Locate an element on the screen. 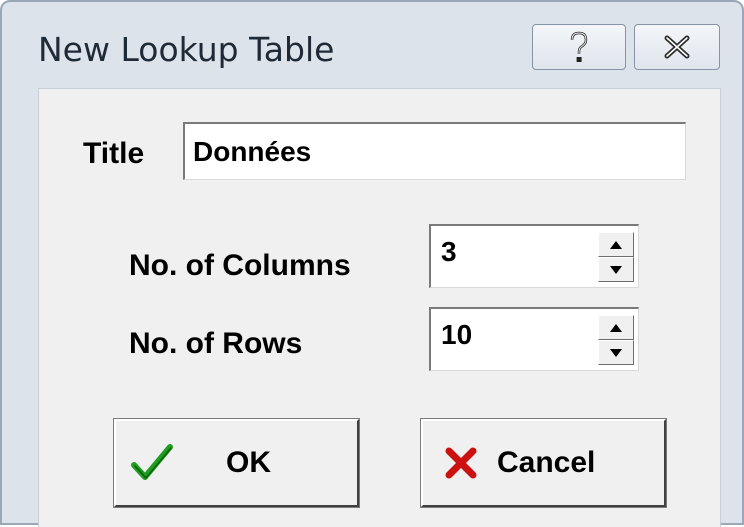 This screenshot has width=744, height=527. columns-spinner: 3 is located at coordinates (534, 256).